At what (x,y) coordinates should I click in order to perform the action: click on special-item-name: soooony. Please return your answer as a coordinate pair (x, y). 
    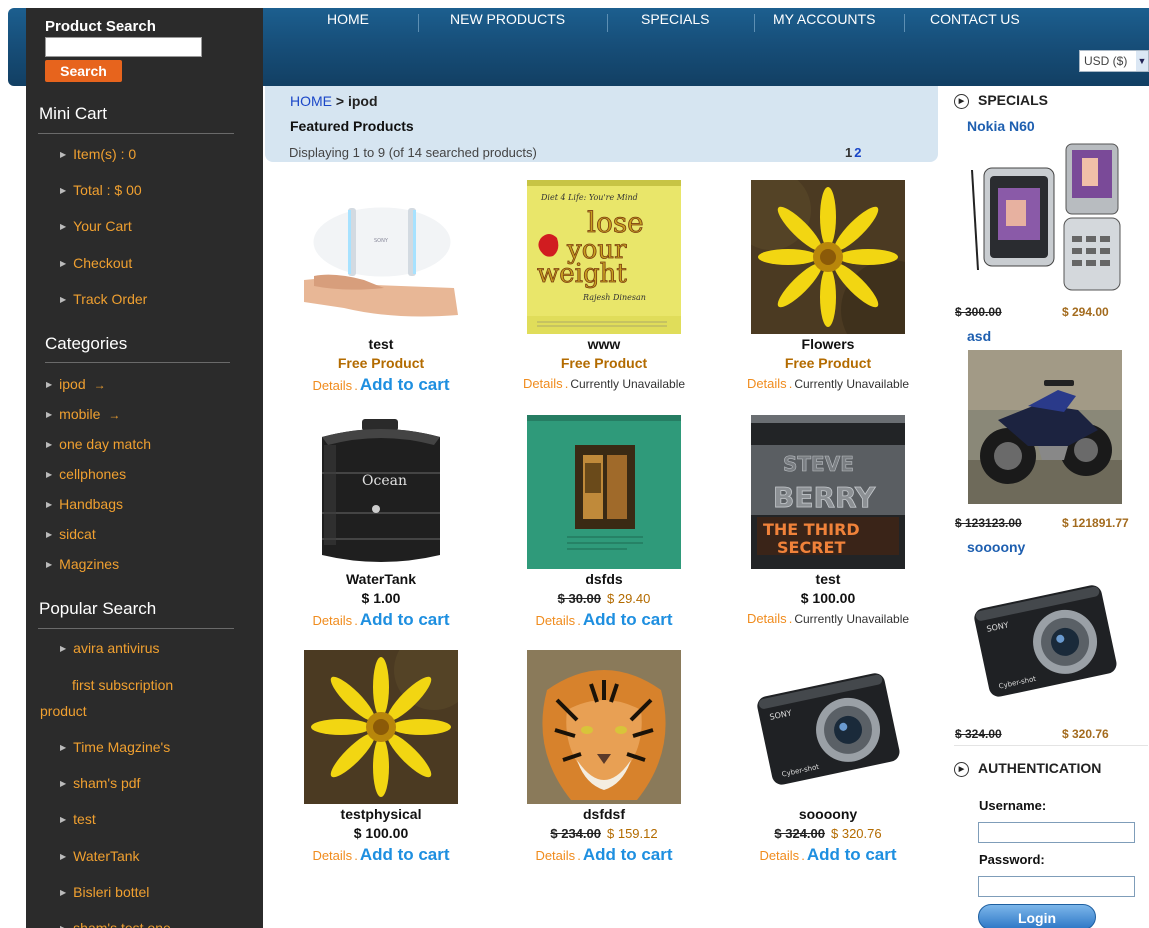
    Looking at the image, I should click on (996, 547).